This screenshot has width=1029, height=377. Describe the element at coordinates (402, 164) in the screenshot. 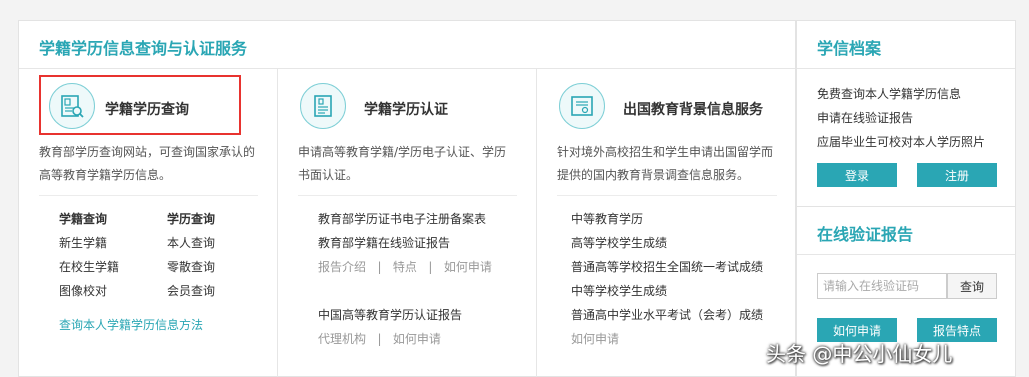

I see `certify-description: 申请高等教育学籍/学历电子认证、学历 书面认证。` at that location.